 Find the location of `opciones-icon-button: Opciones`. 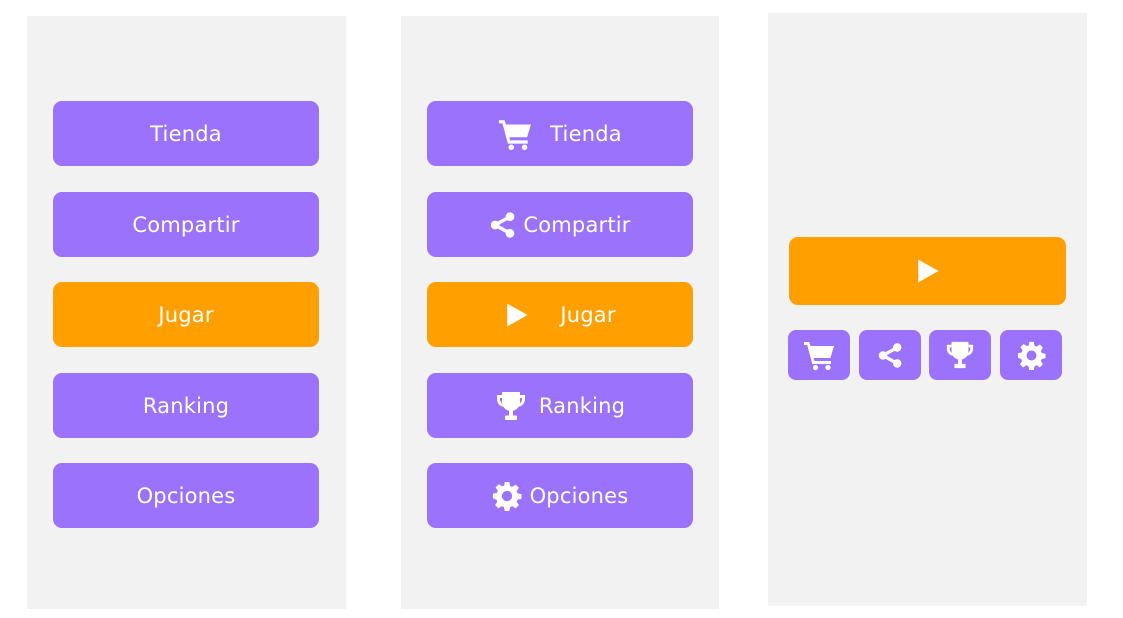

opciones-icon-button: Opciones is located at coordinates (560, 495).